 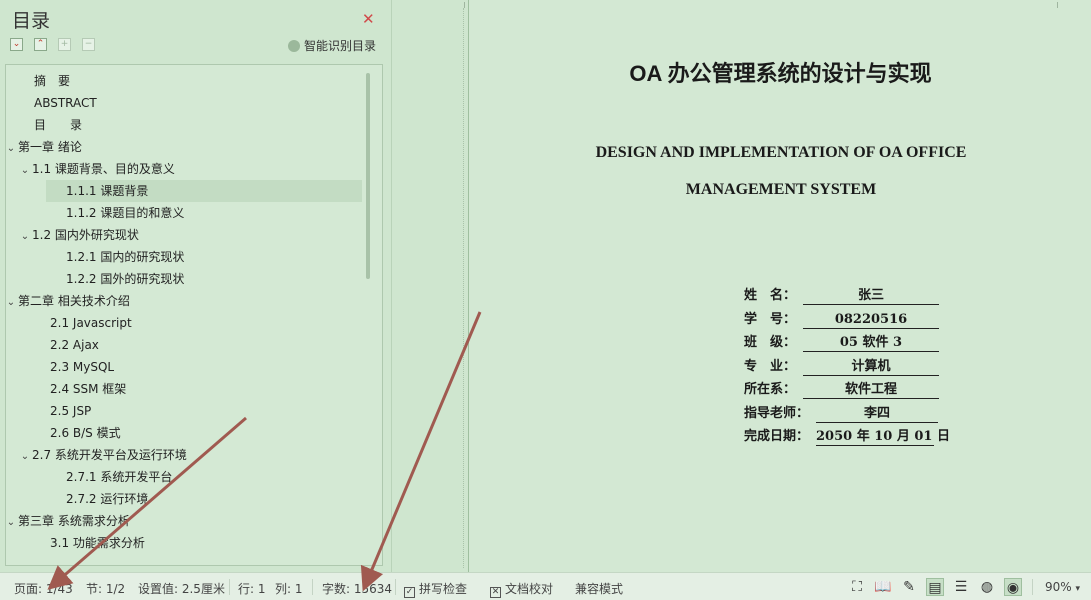 What do you see at coordinates (883, 437) in the screenshot?
I see `info-value: 2050 年 10 月 01 日` at bounding box center [883, 437].